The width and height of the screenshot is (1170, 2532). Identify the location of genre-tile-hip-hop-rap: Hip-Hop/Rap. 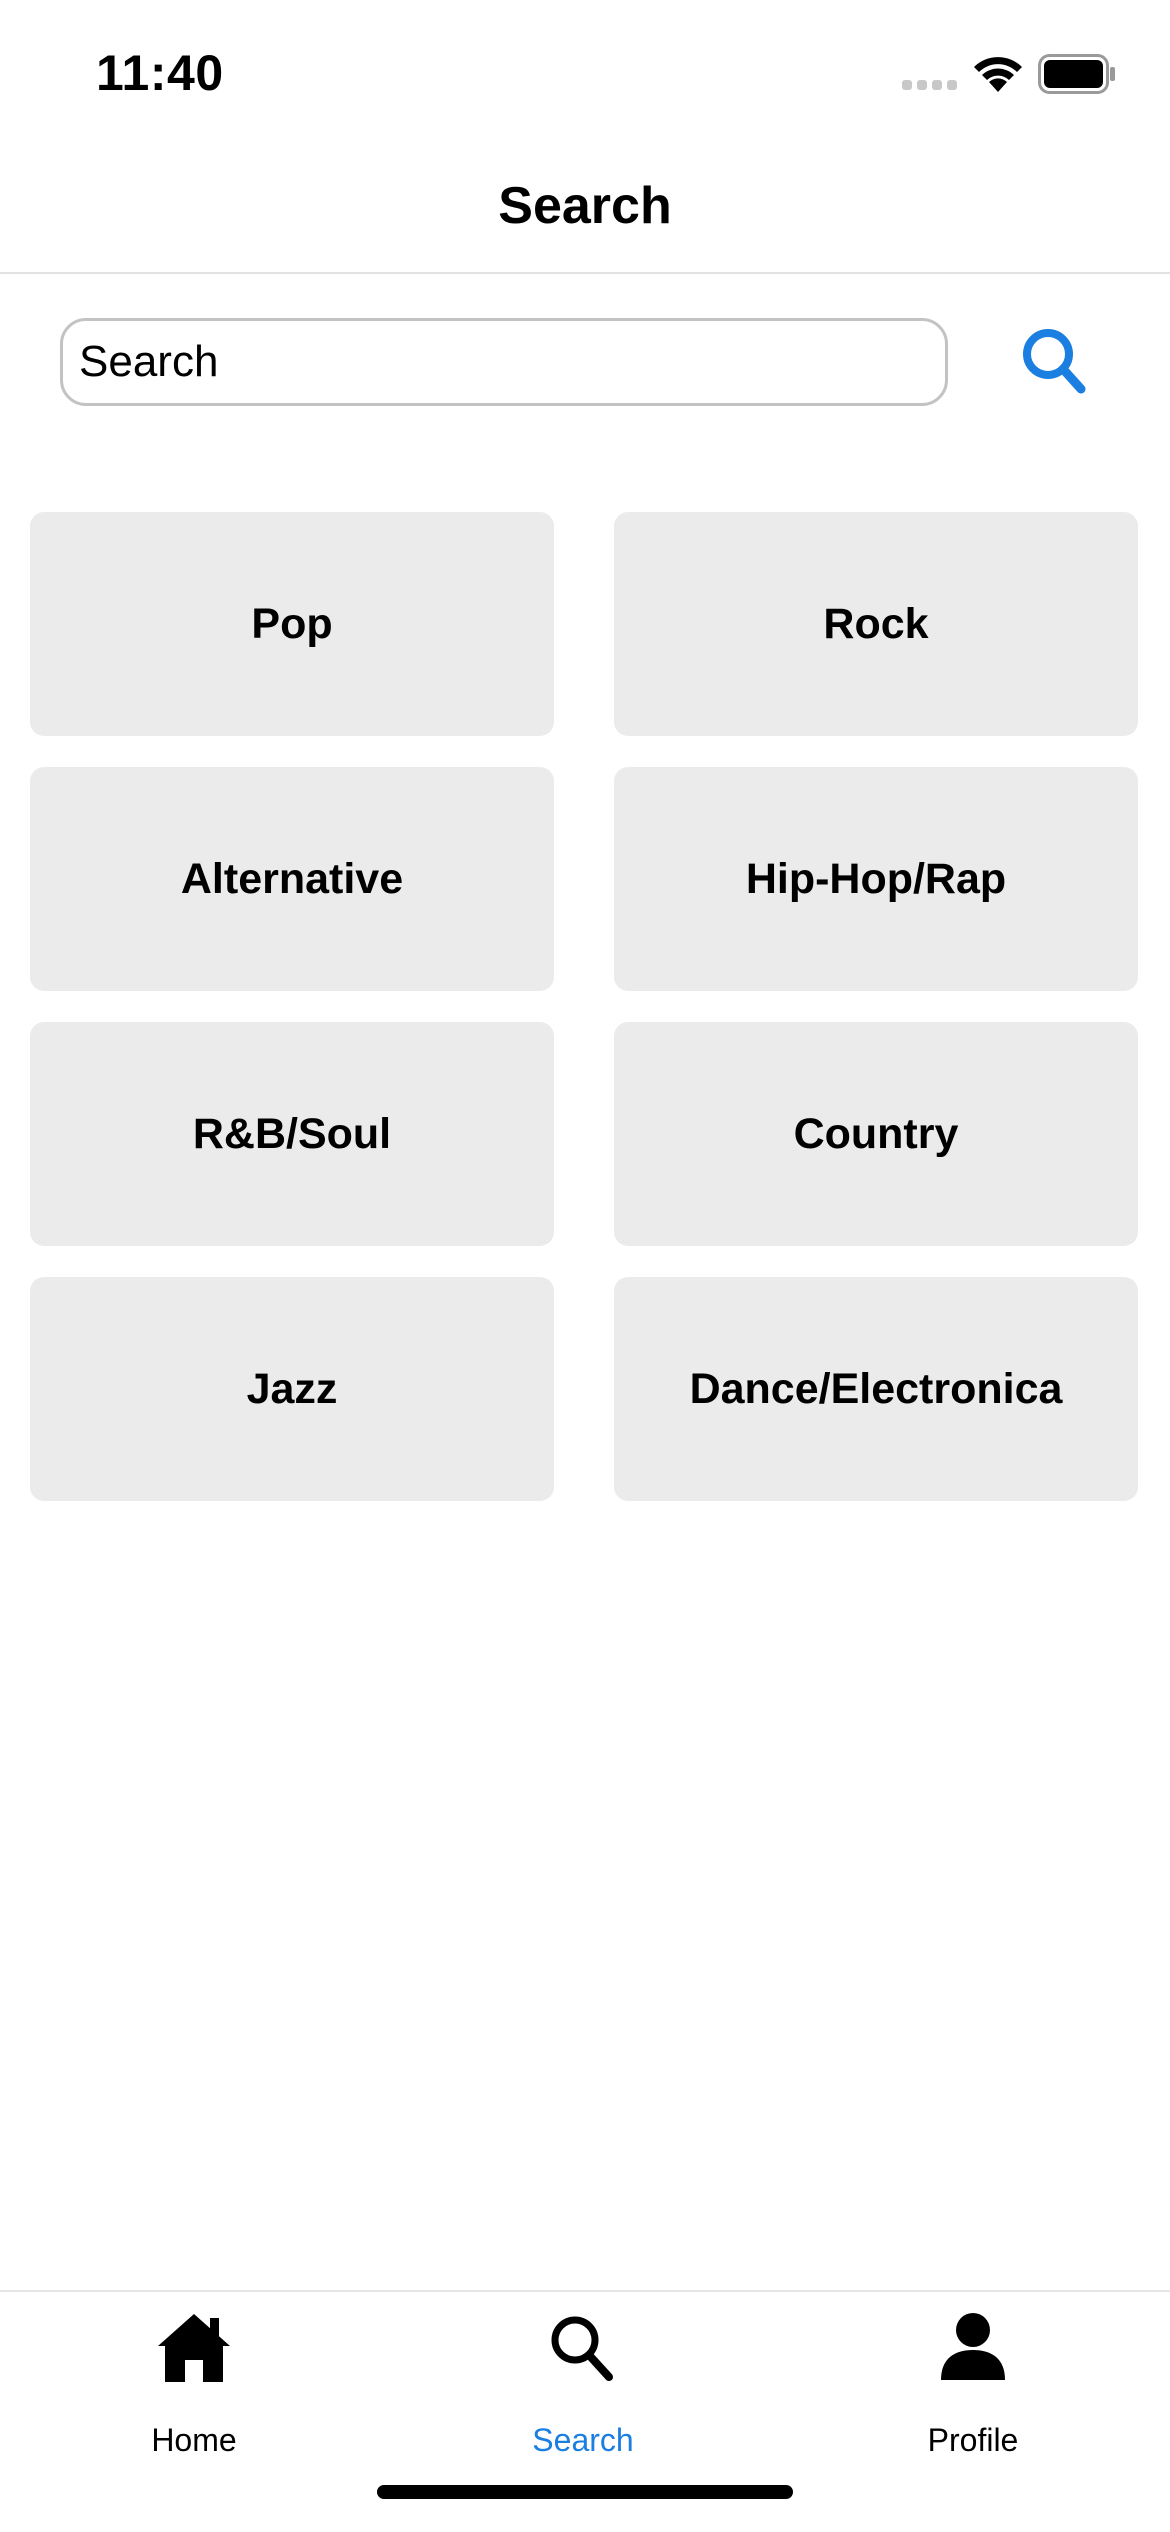
(876, 879).